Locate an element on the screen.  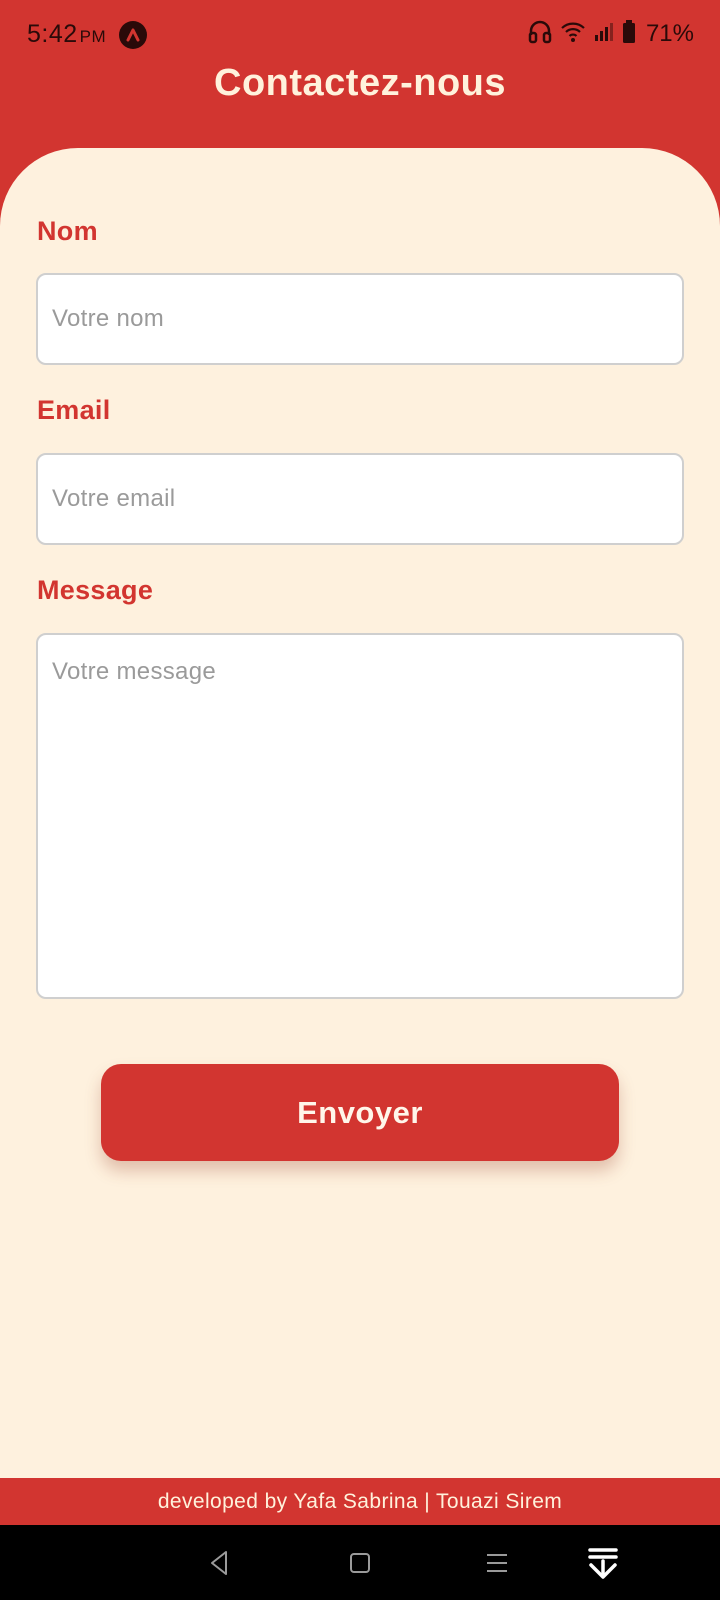
message-label: Message is located at coordinates (95, 590).